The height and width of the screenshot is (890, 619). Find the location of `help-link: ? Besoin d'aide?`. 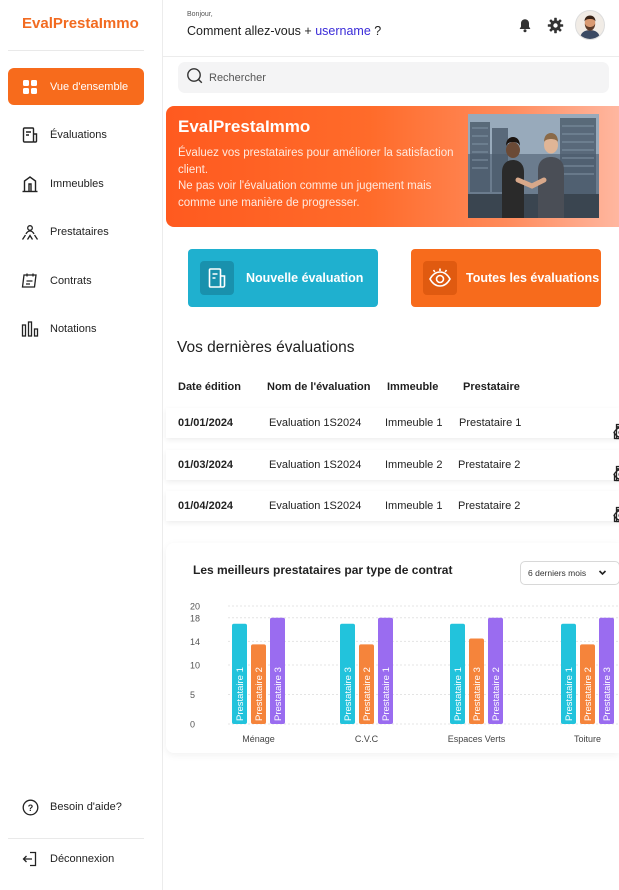

help-link: ? Besoin d'aide? is located at coordinates (71, 807).